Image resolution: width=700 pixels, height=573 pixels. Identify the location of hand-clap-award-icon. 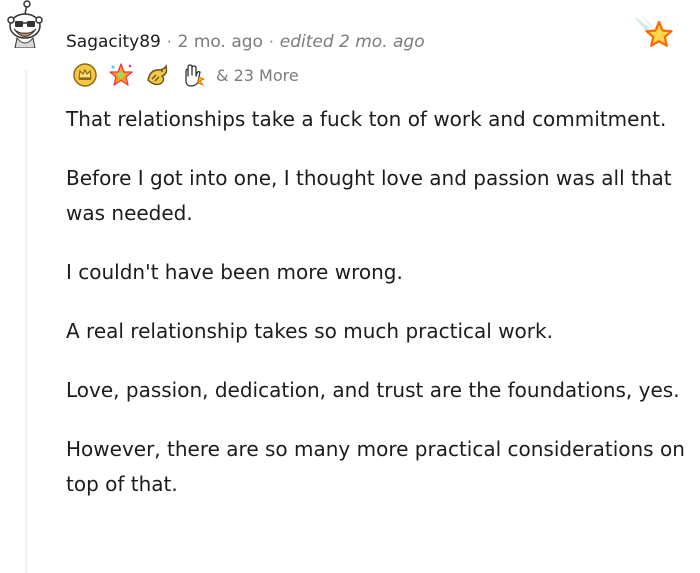
(193, 75).